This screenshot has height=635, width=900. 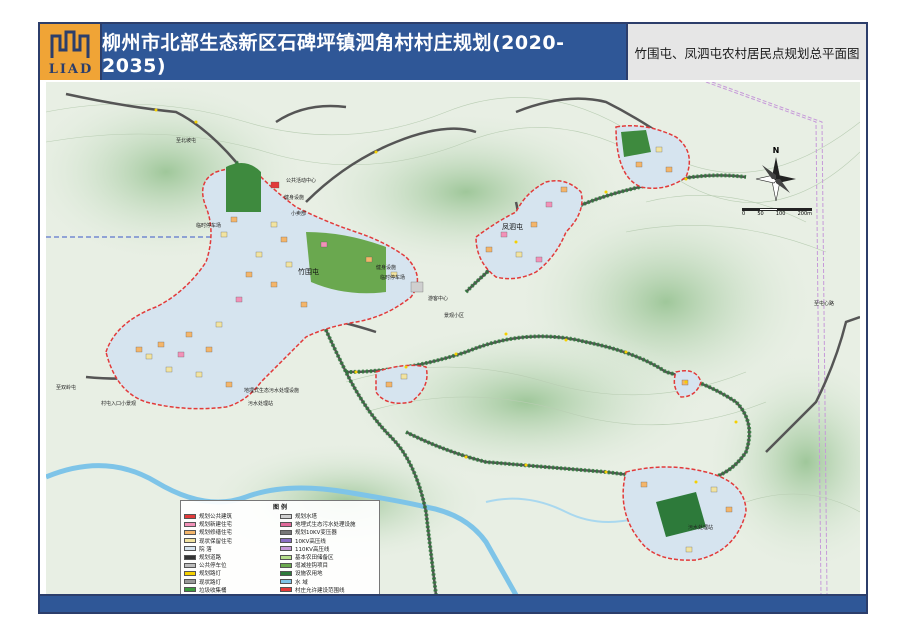 I want to click on label-sewage: 污水处理站, so click(x=261, y=404).